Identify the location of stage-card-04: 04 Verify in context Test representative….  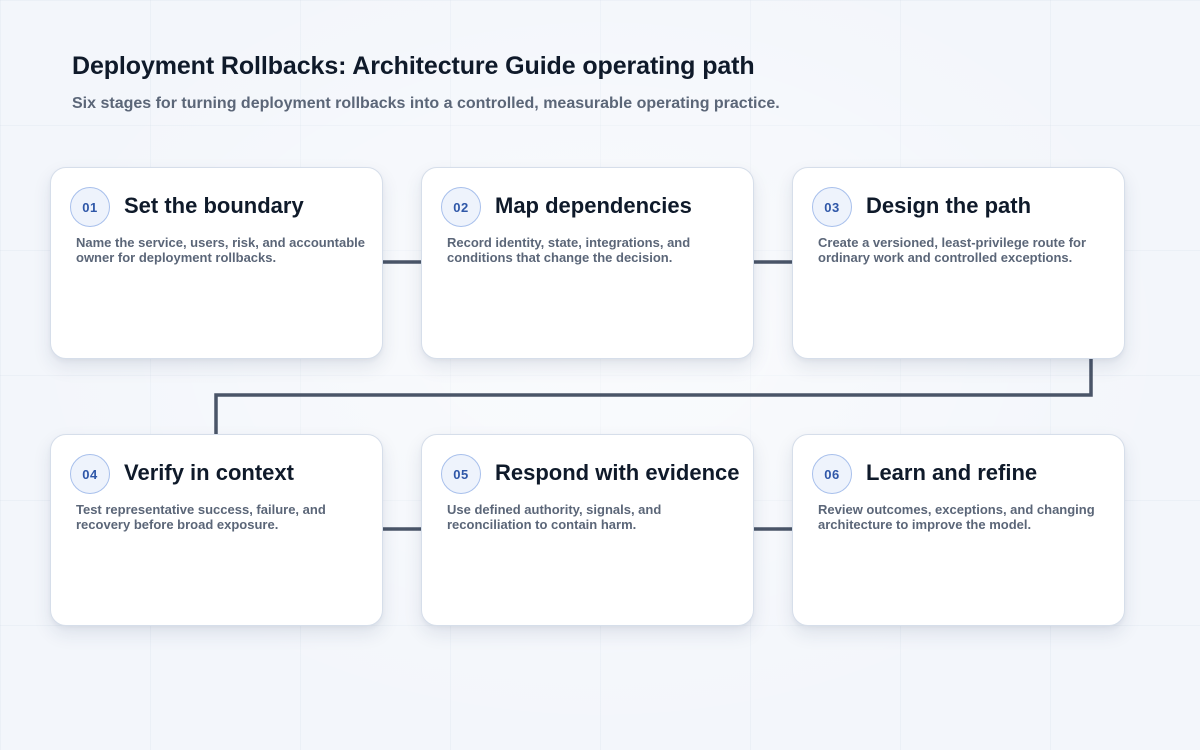
(216, 530).